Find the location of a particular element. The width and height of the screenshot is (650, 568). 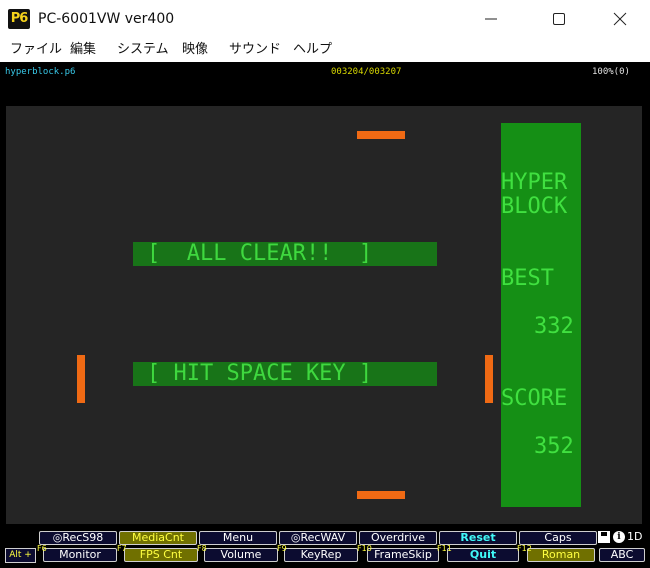

hit-space-banner: [ HIT SPACE KEY ] is located at coordinates (285, 374).